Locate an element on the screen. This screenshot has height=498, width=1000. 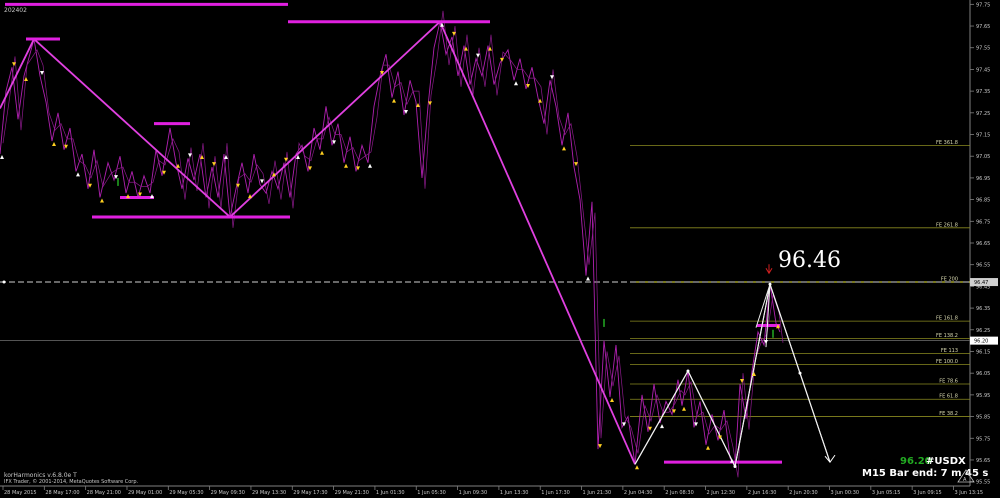
x-tick-label: 29 May 21:30 is located at coordinates (352, 493).